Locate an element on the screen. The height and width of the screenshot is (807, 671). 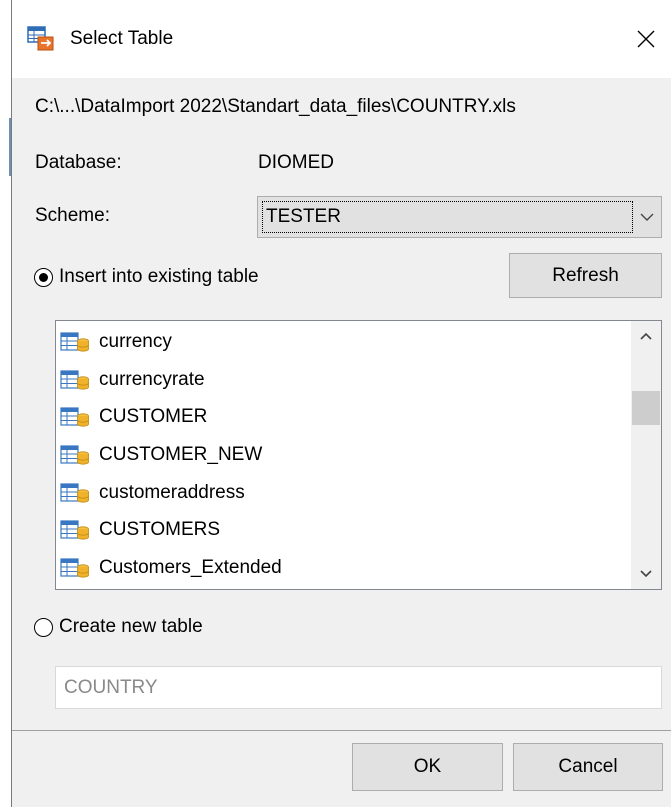
database-label: Database: is located at coordinates (78, 162).